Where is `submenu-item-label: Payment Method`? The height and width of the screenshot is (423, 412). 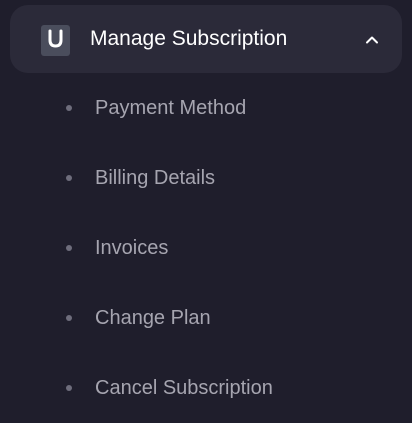 submenu-item-label: Payment Method is located at coordinates (171, 108).